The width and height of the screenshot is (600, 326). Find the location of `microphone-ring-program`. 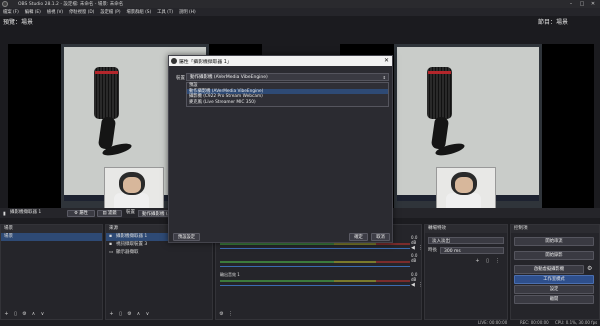

microphone-ring-program is located at coordinates (439, 72).